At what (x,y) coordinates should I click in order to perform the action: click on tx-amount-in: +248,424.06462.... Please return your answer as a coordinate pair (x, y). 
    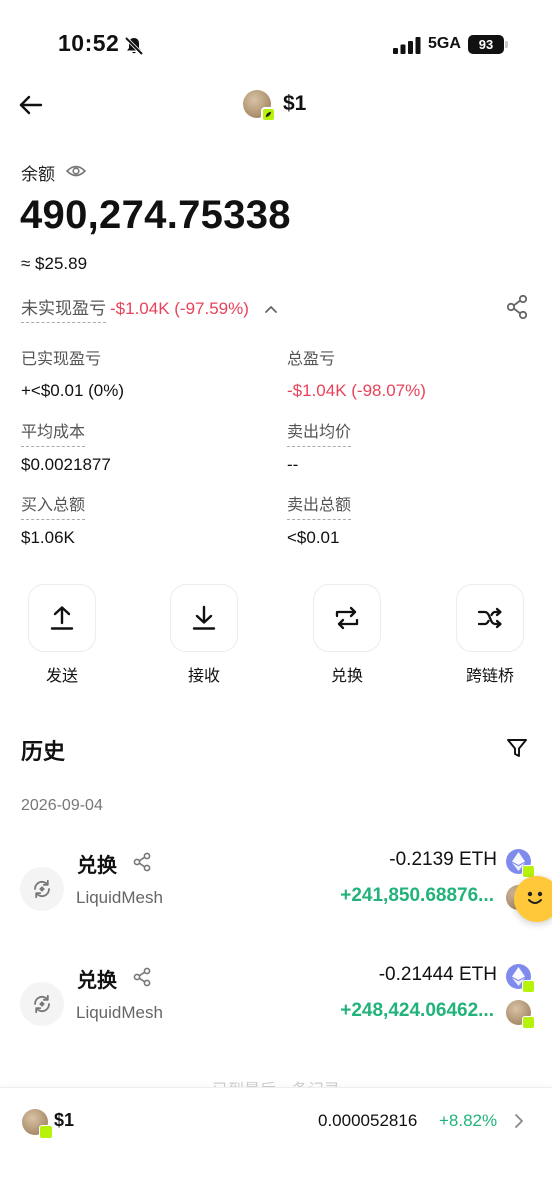
    Looking at the image, I should click on (417, 1010).